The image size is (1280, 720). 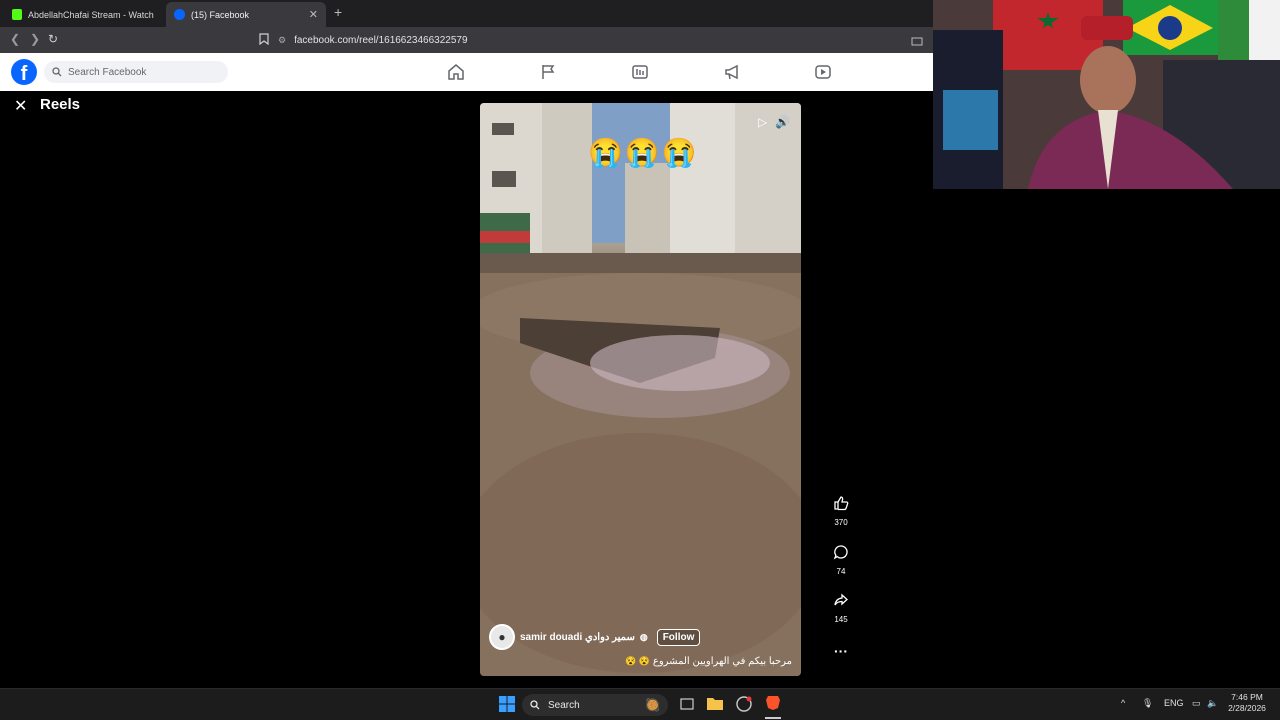 What do you see at coordinates (577, 637) in the screenshot?
I see `author-name: samir douadi سمير دوادي` at bounding box center [577, 637].